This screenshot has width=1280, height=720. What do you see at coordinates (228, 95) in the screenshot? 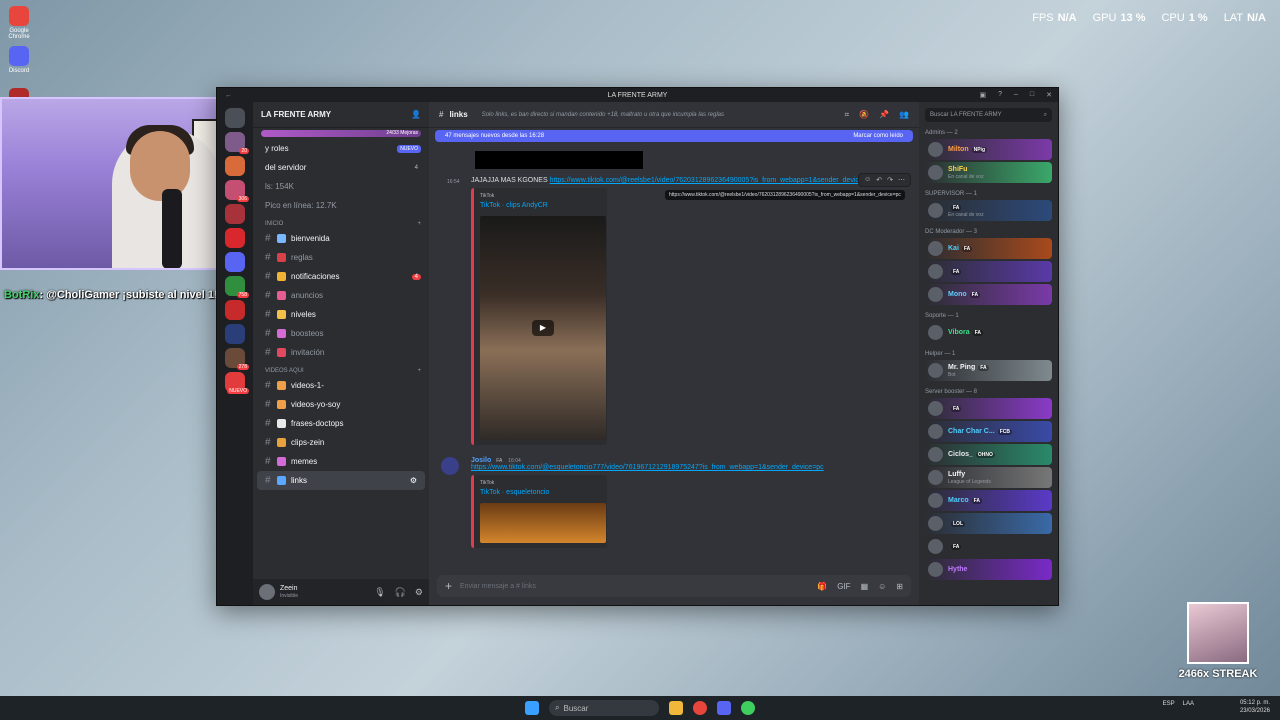
I see `back-arrow-icon: ←` at bounding box center [228, 95].